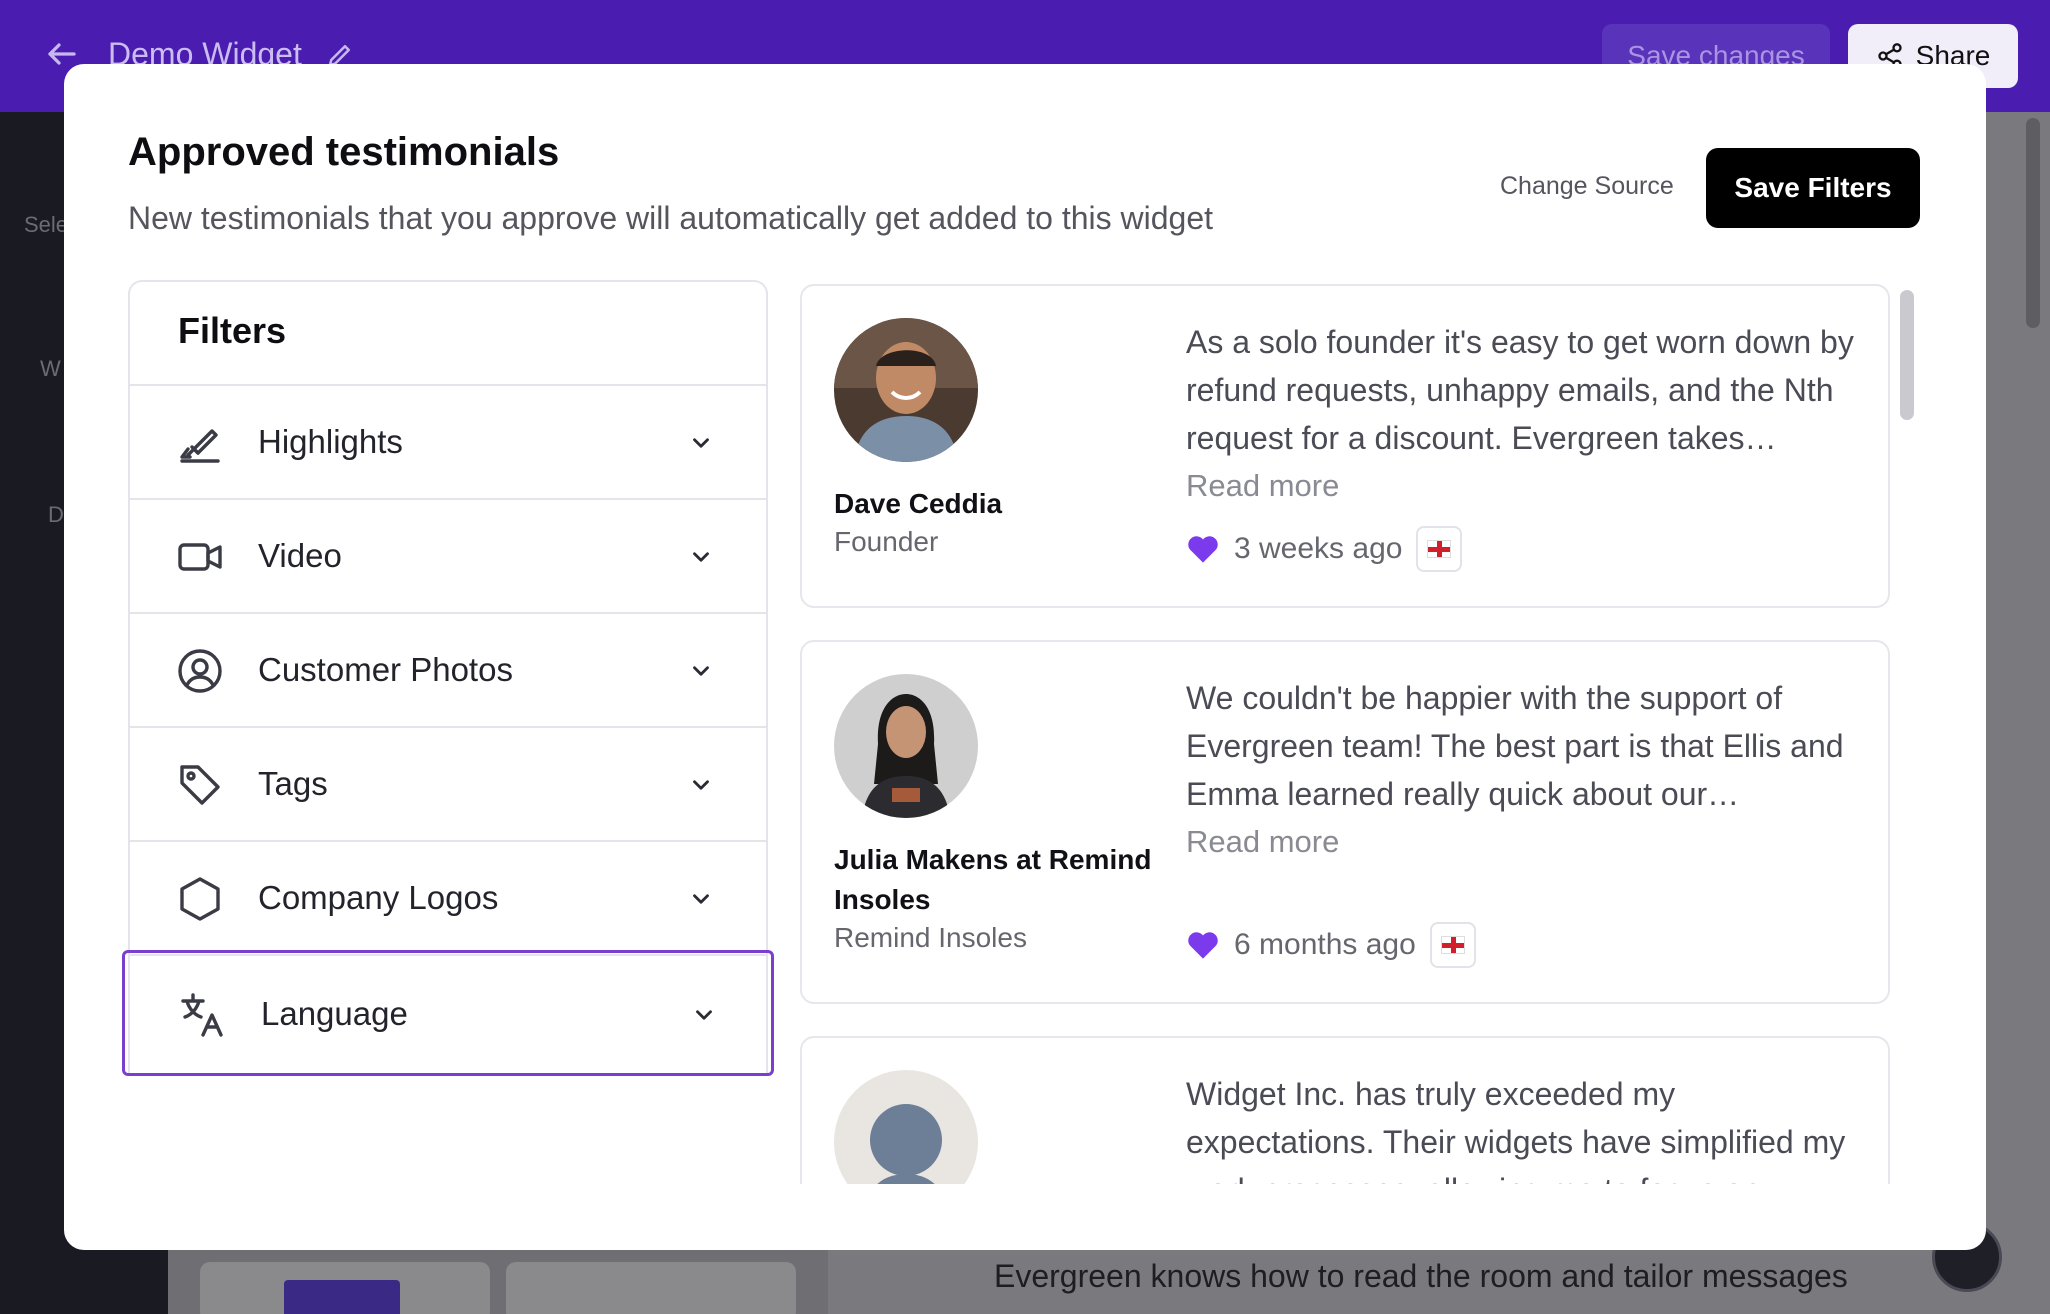 The height and width of the screenshot is (1314, 2050). What do you see at coordinates (56, 514) in the screenshot?
I see `rail-text: D` at bounding box center [56, 514].